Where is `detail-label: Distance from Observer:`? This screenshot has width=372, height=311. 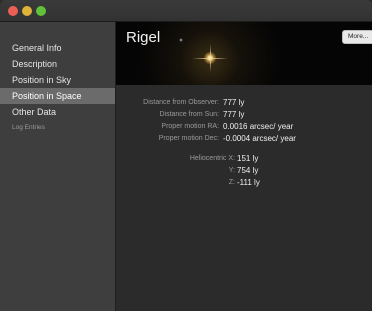
detail-label: Distance from Observer: is located at coordinates (181, 102).